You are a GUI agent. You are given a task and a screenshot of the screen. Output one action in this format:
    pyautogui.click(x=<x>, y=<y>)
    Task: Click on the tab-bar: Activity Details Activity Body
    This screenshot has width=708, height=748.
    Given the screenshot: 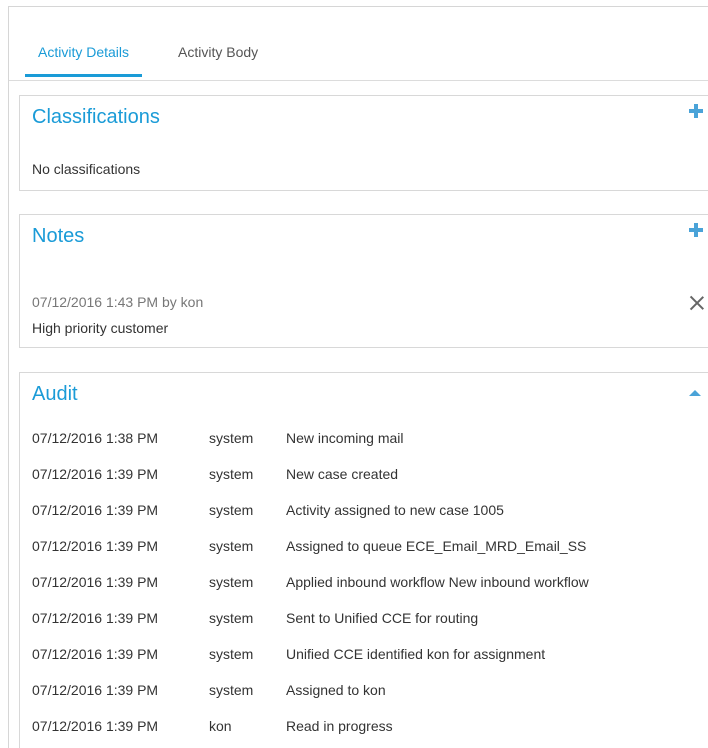 What is the action you would take?
    pyautogui.click(x=358, y=44)
    